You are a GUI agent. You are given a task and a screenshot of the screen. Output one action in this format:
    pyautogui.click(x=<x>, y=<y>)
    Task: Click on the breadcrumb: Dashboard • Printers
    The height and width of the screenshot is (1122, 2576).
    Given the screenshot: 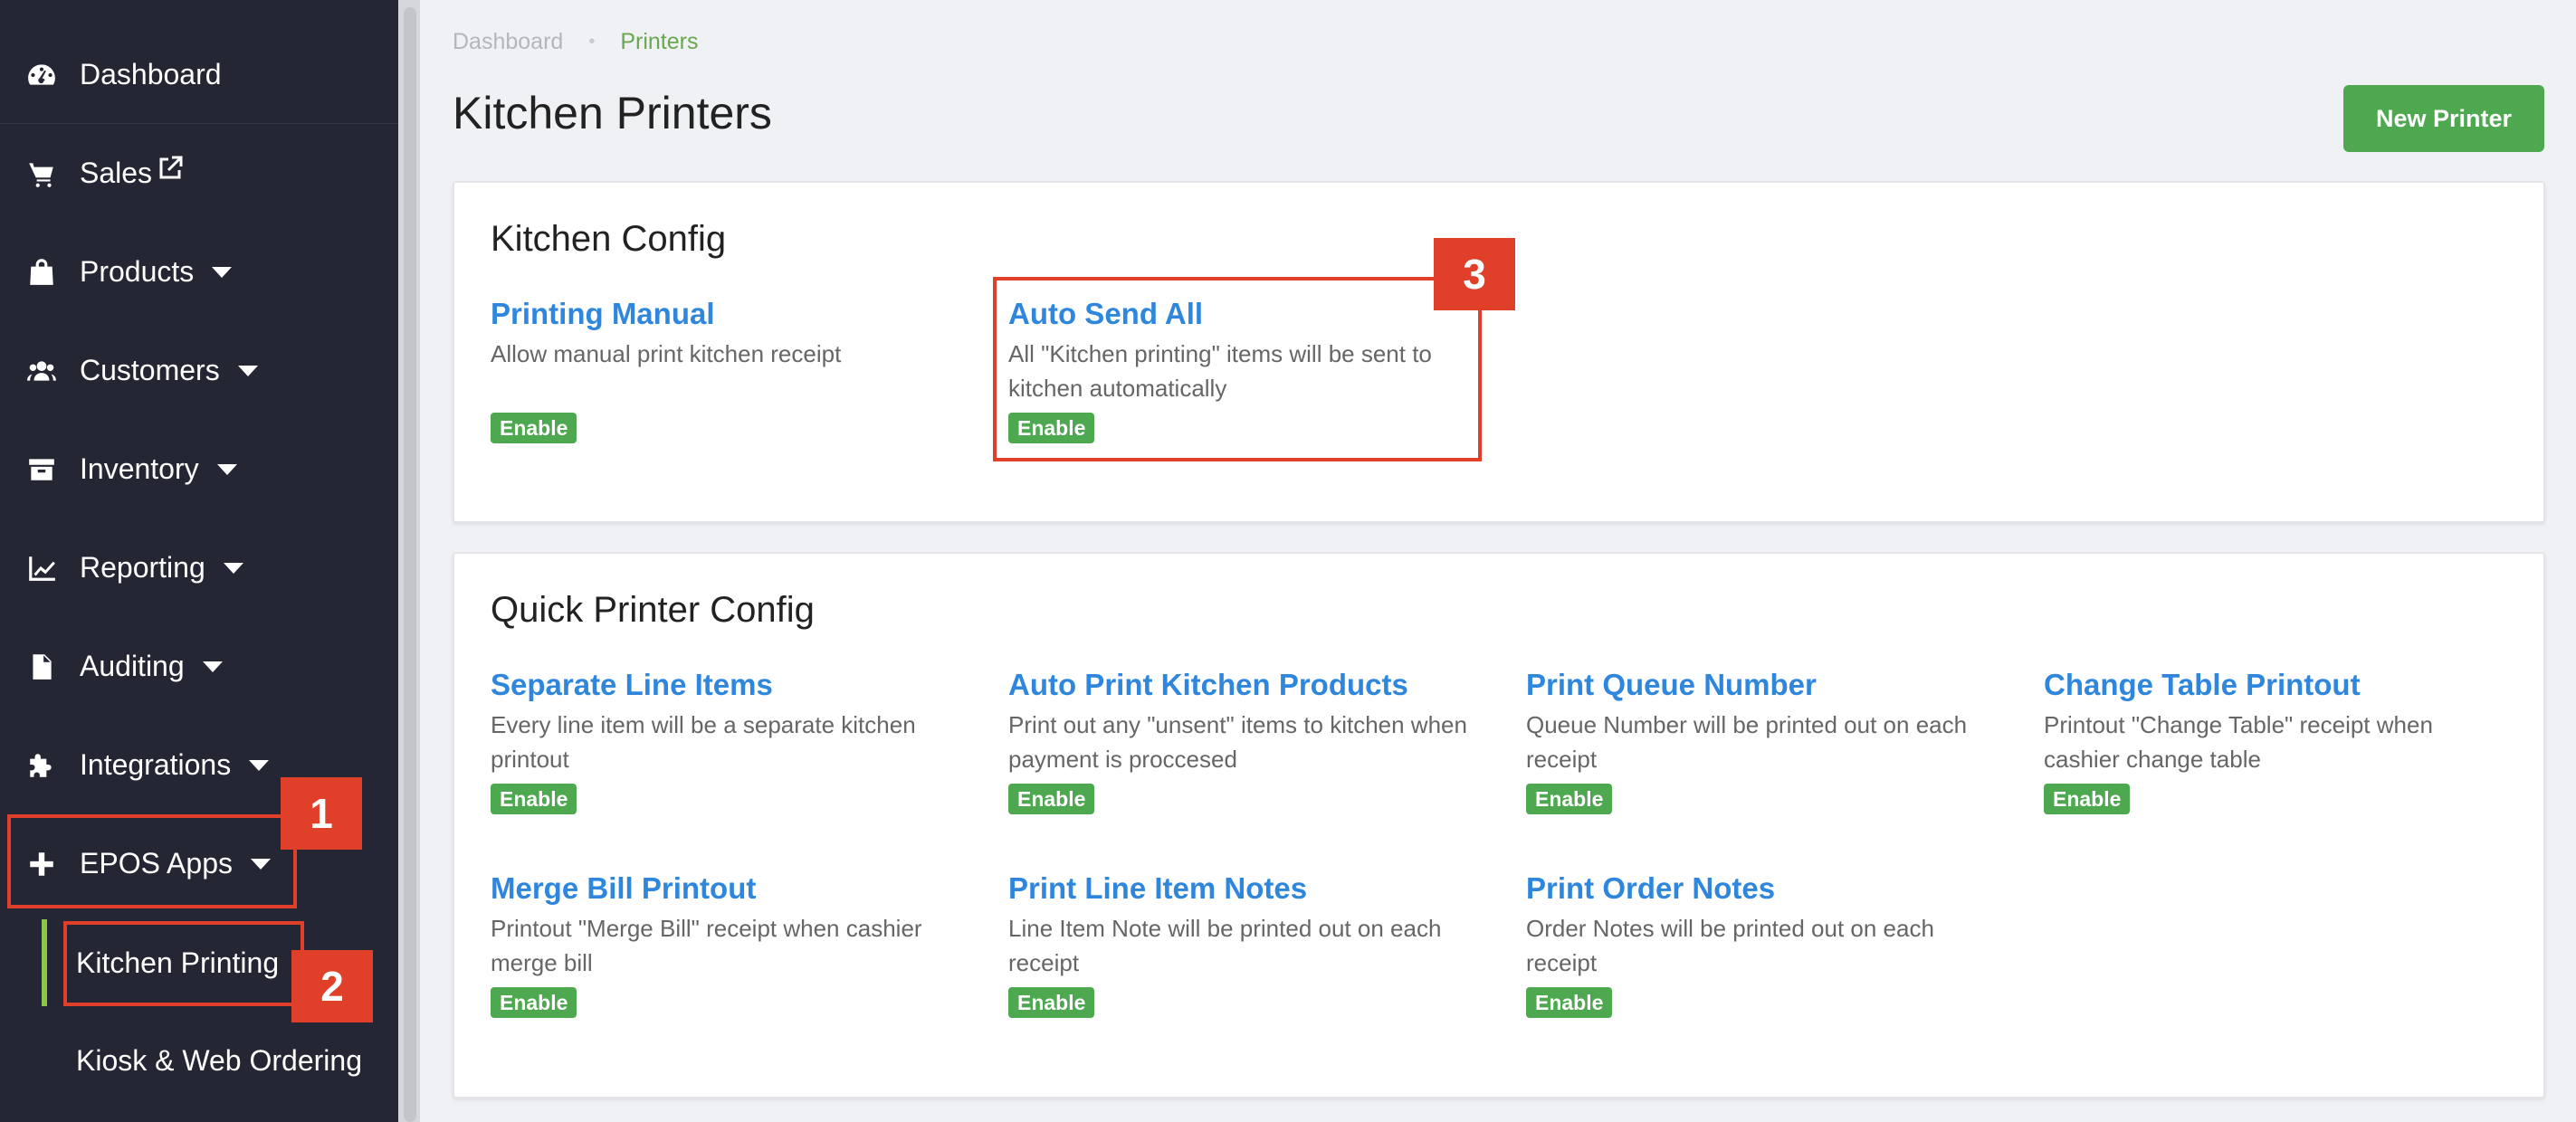 What is the action you would take?
    pyautogui.click(x=575, y=42)
    